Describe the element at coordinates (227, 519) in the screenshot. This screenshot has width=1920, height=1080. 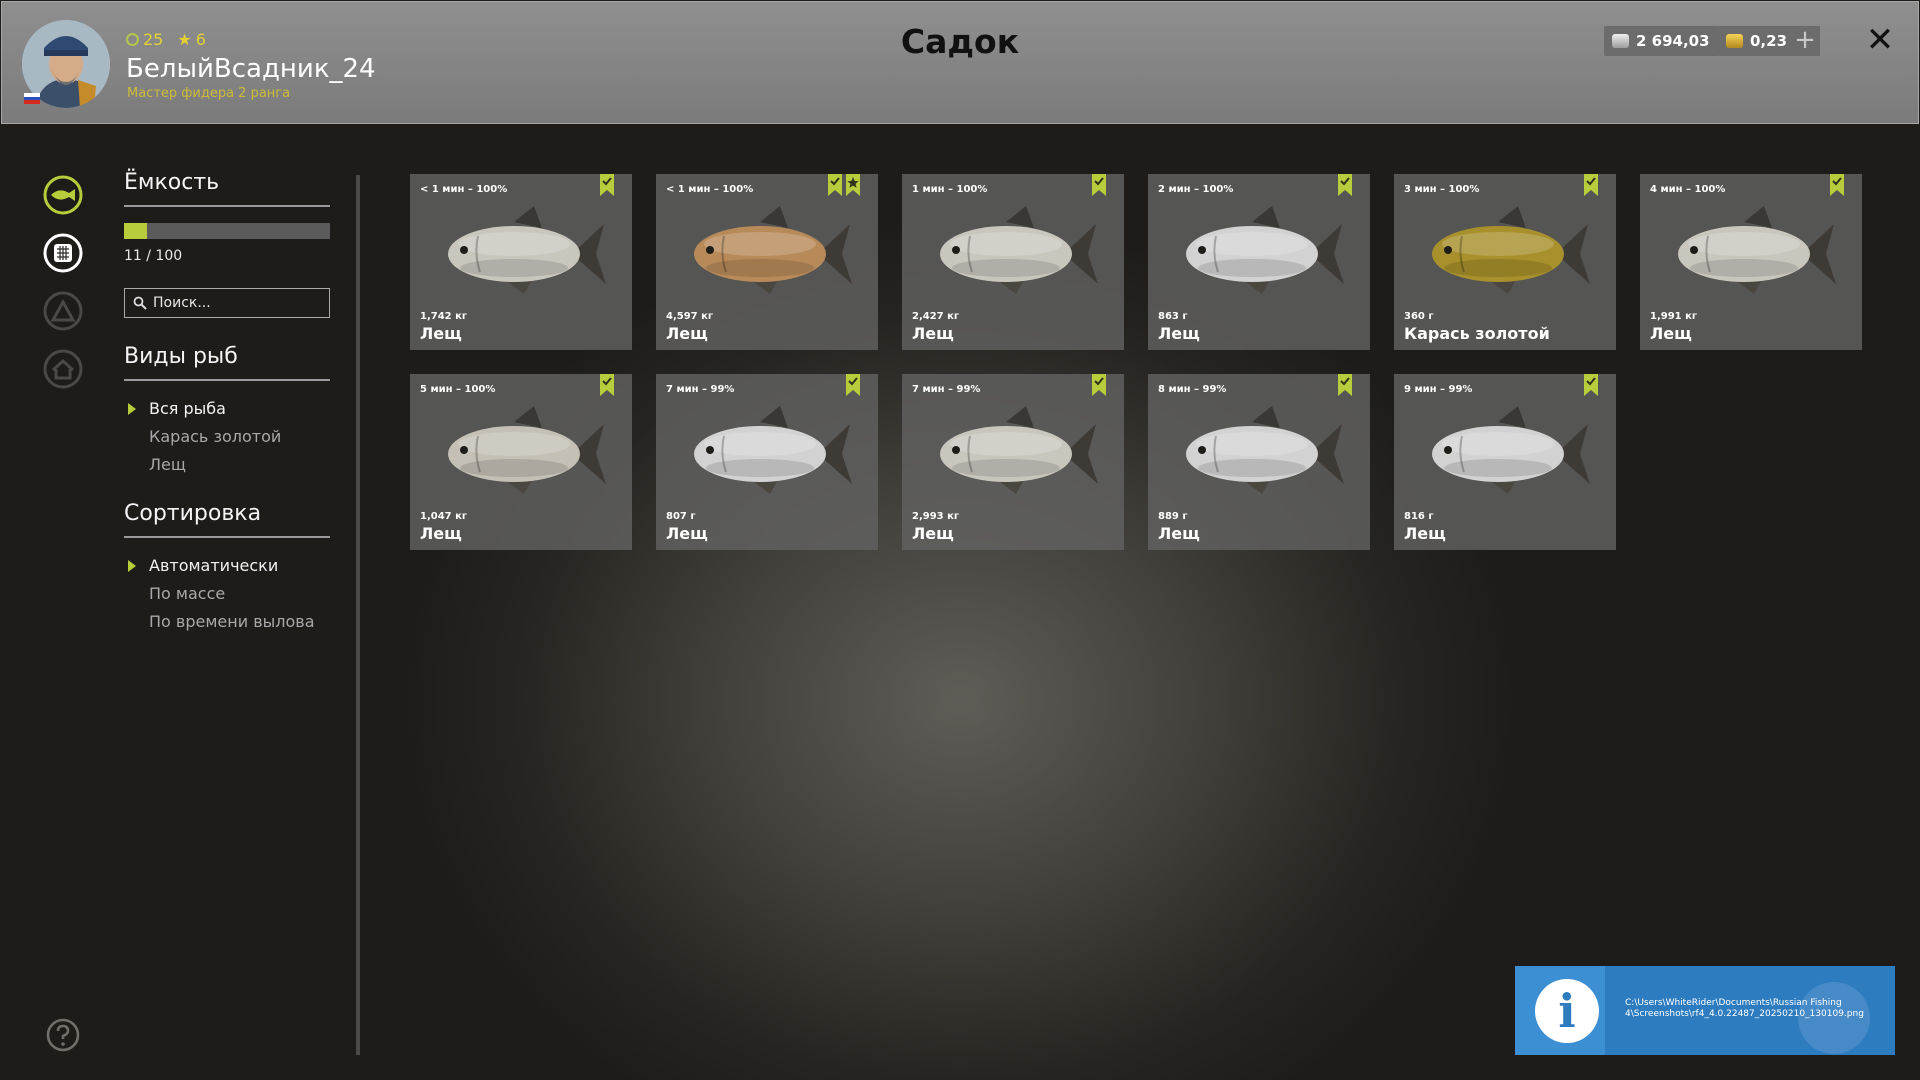
I see `sorting-title: Сортировка` at that location.